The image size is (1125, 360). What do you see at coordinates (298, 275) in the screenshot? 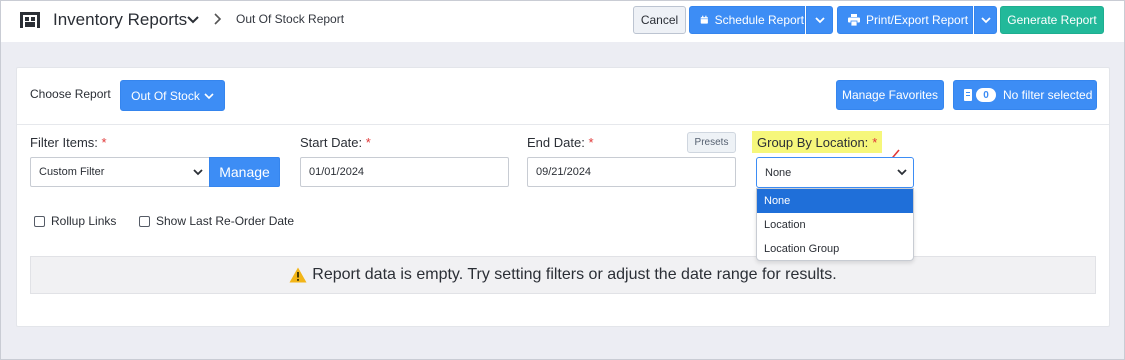
I see `warning-icon` at bounding box center [298, 275].